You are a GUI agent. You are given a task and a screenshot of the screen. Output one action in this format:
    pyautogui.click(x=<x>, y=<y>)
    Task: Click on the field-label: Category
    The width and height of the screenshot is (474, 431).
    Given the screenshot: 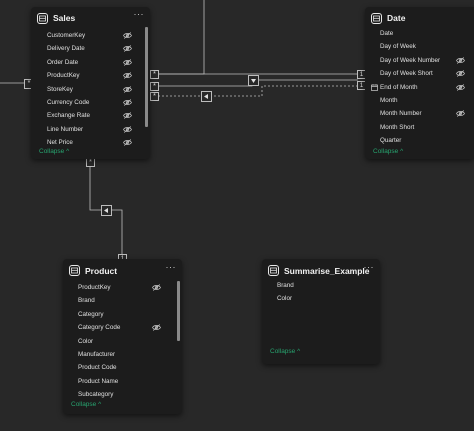 What is the action you would take?
    pyautogui.click(x=91, y=314)
    